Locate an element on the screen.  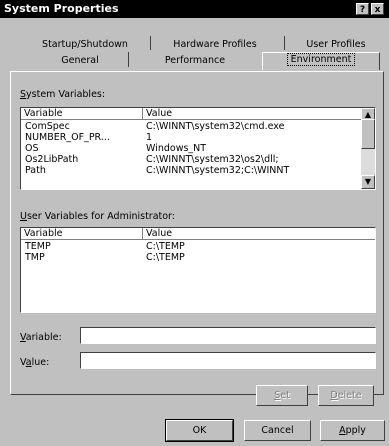
list-item: TEMP C:\TEMP is located at coordinates (198, 246).